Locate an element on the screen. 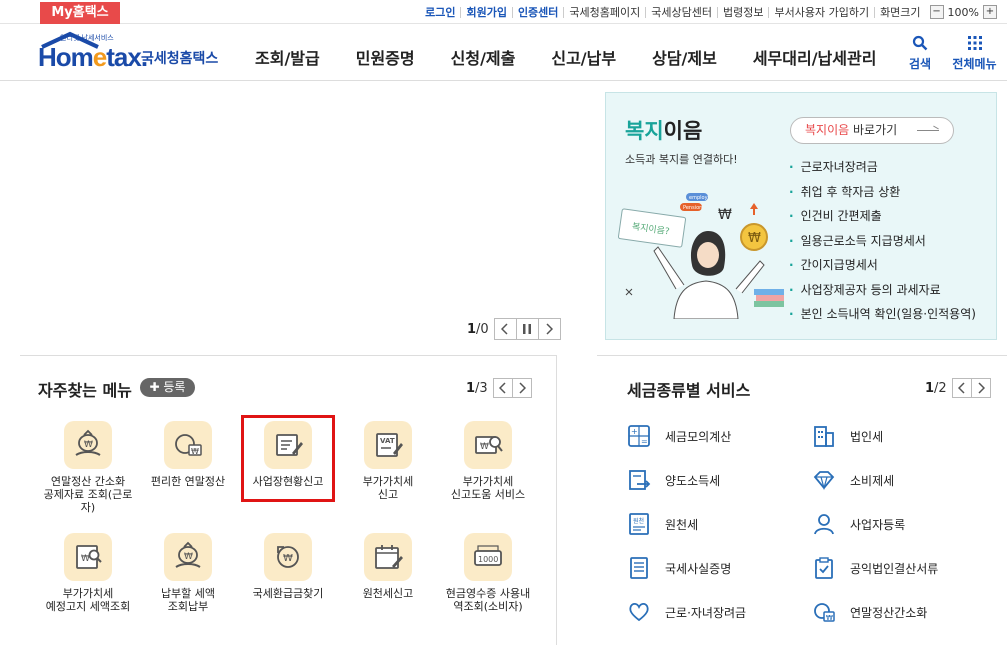 This screenshot has width=1007, height=645. tile-vat-help-service: ₩ is located at coordinates (488, 445).